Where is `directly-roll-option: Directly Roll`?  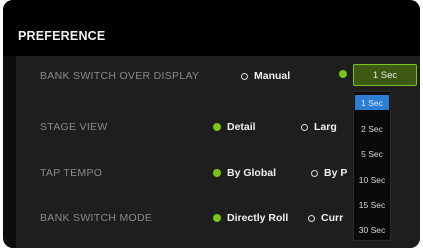
directly-roll-option: Directly Roll is located at coordinates (250, 218).